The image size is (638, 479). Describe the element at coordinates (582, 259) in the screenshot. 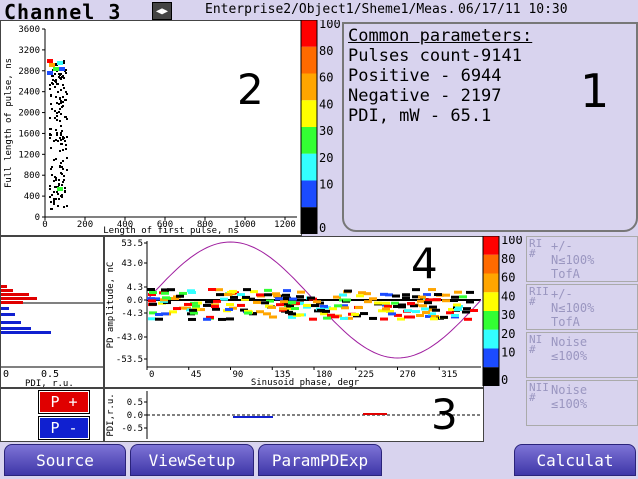

I see `channel-ri-tile: RI # +/- N≤100% TofA` at that location.